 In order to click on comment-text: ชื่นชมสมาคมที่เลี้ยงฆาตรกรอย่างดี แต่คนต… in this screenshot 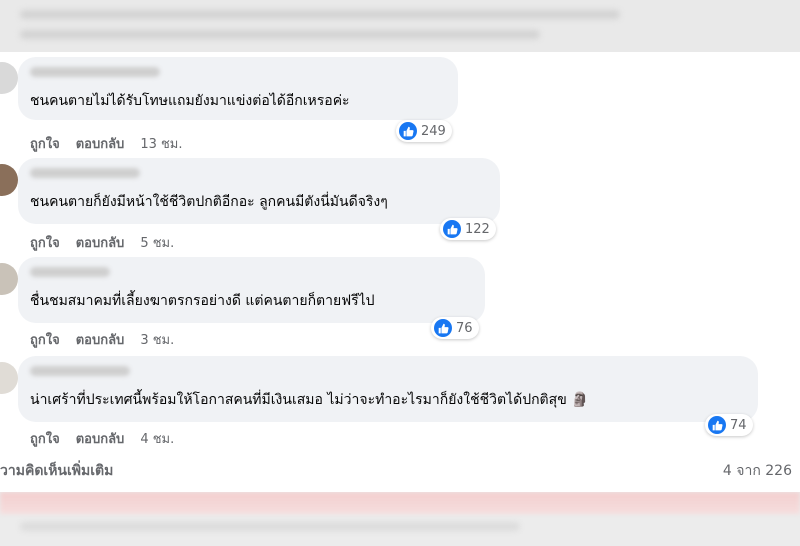, I will do `click(202, 301)`.